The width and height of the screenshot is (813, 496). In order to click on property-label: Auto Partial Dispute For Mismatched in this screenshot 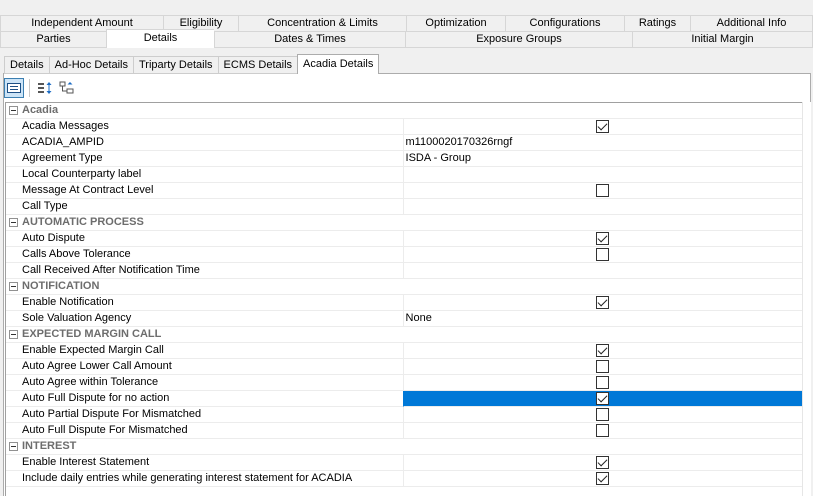, I will do `click(204, 415)`.